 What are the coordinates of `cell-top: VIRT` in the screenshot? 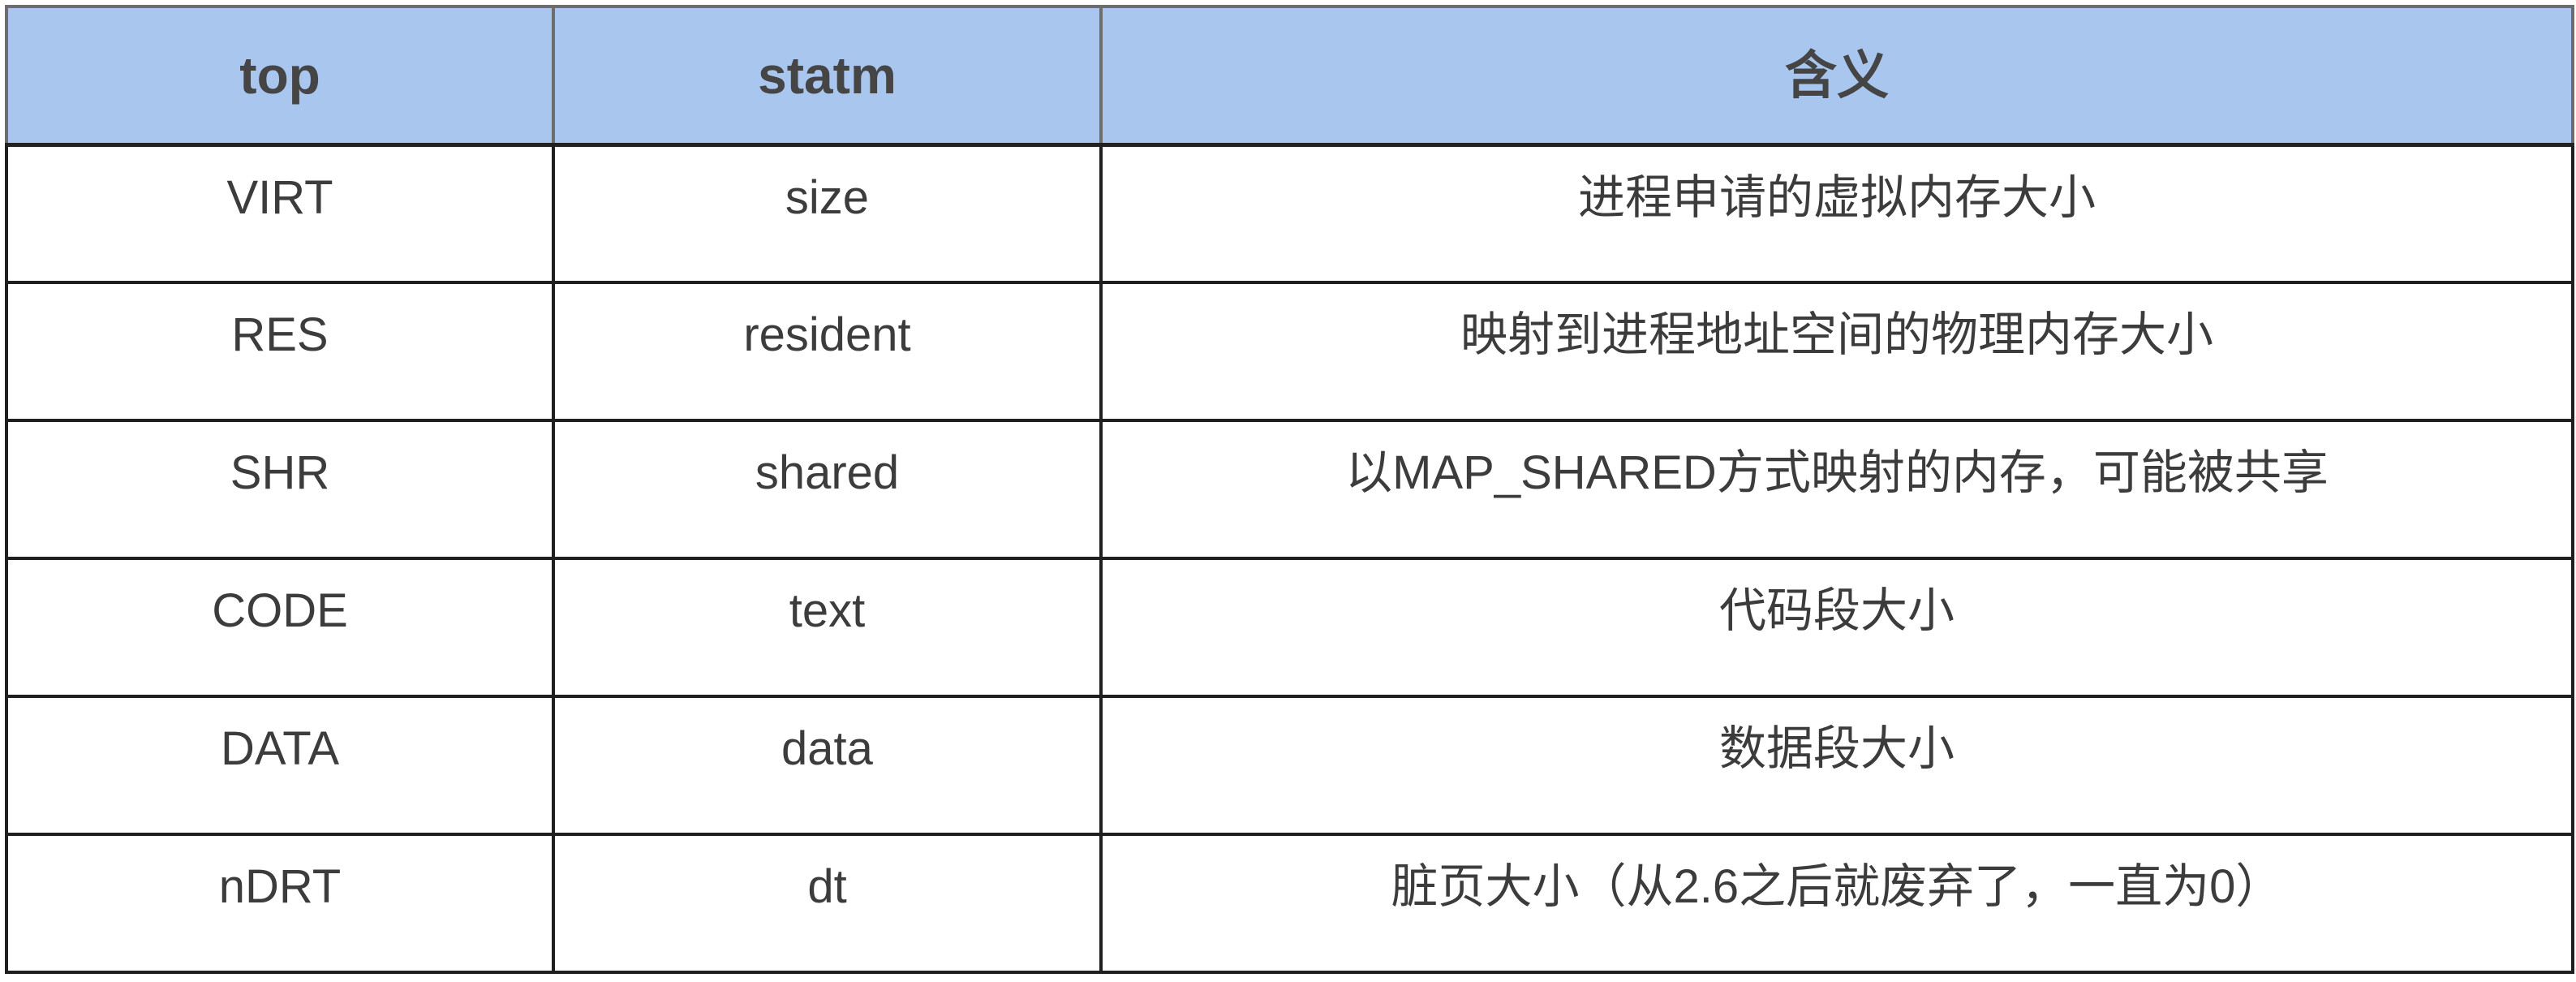 It's located at (280, 213).